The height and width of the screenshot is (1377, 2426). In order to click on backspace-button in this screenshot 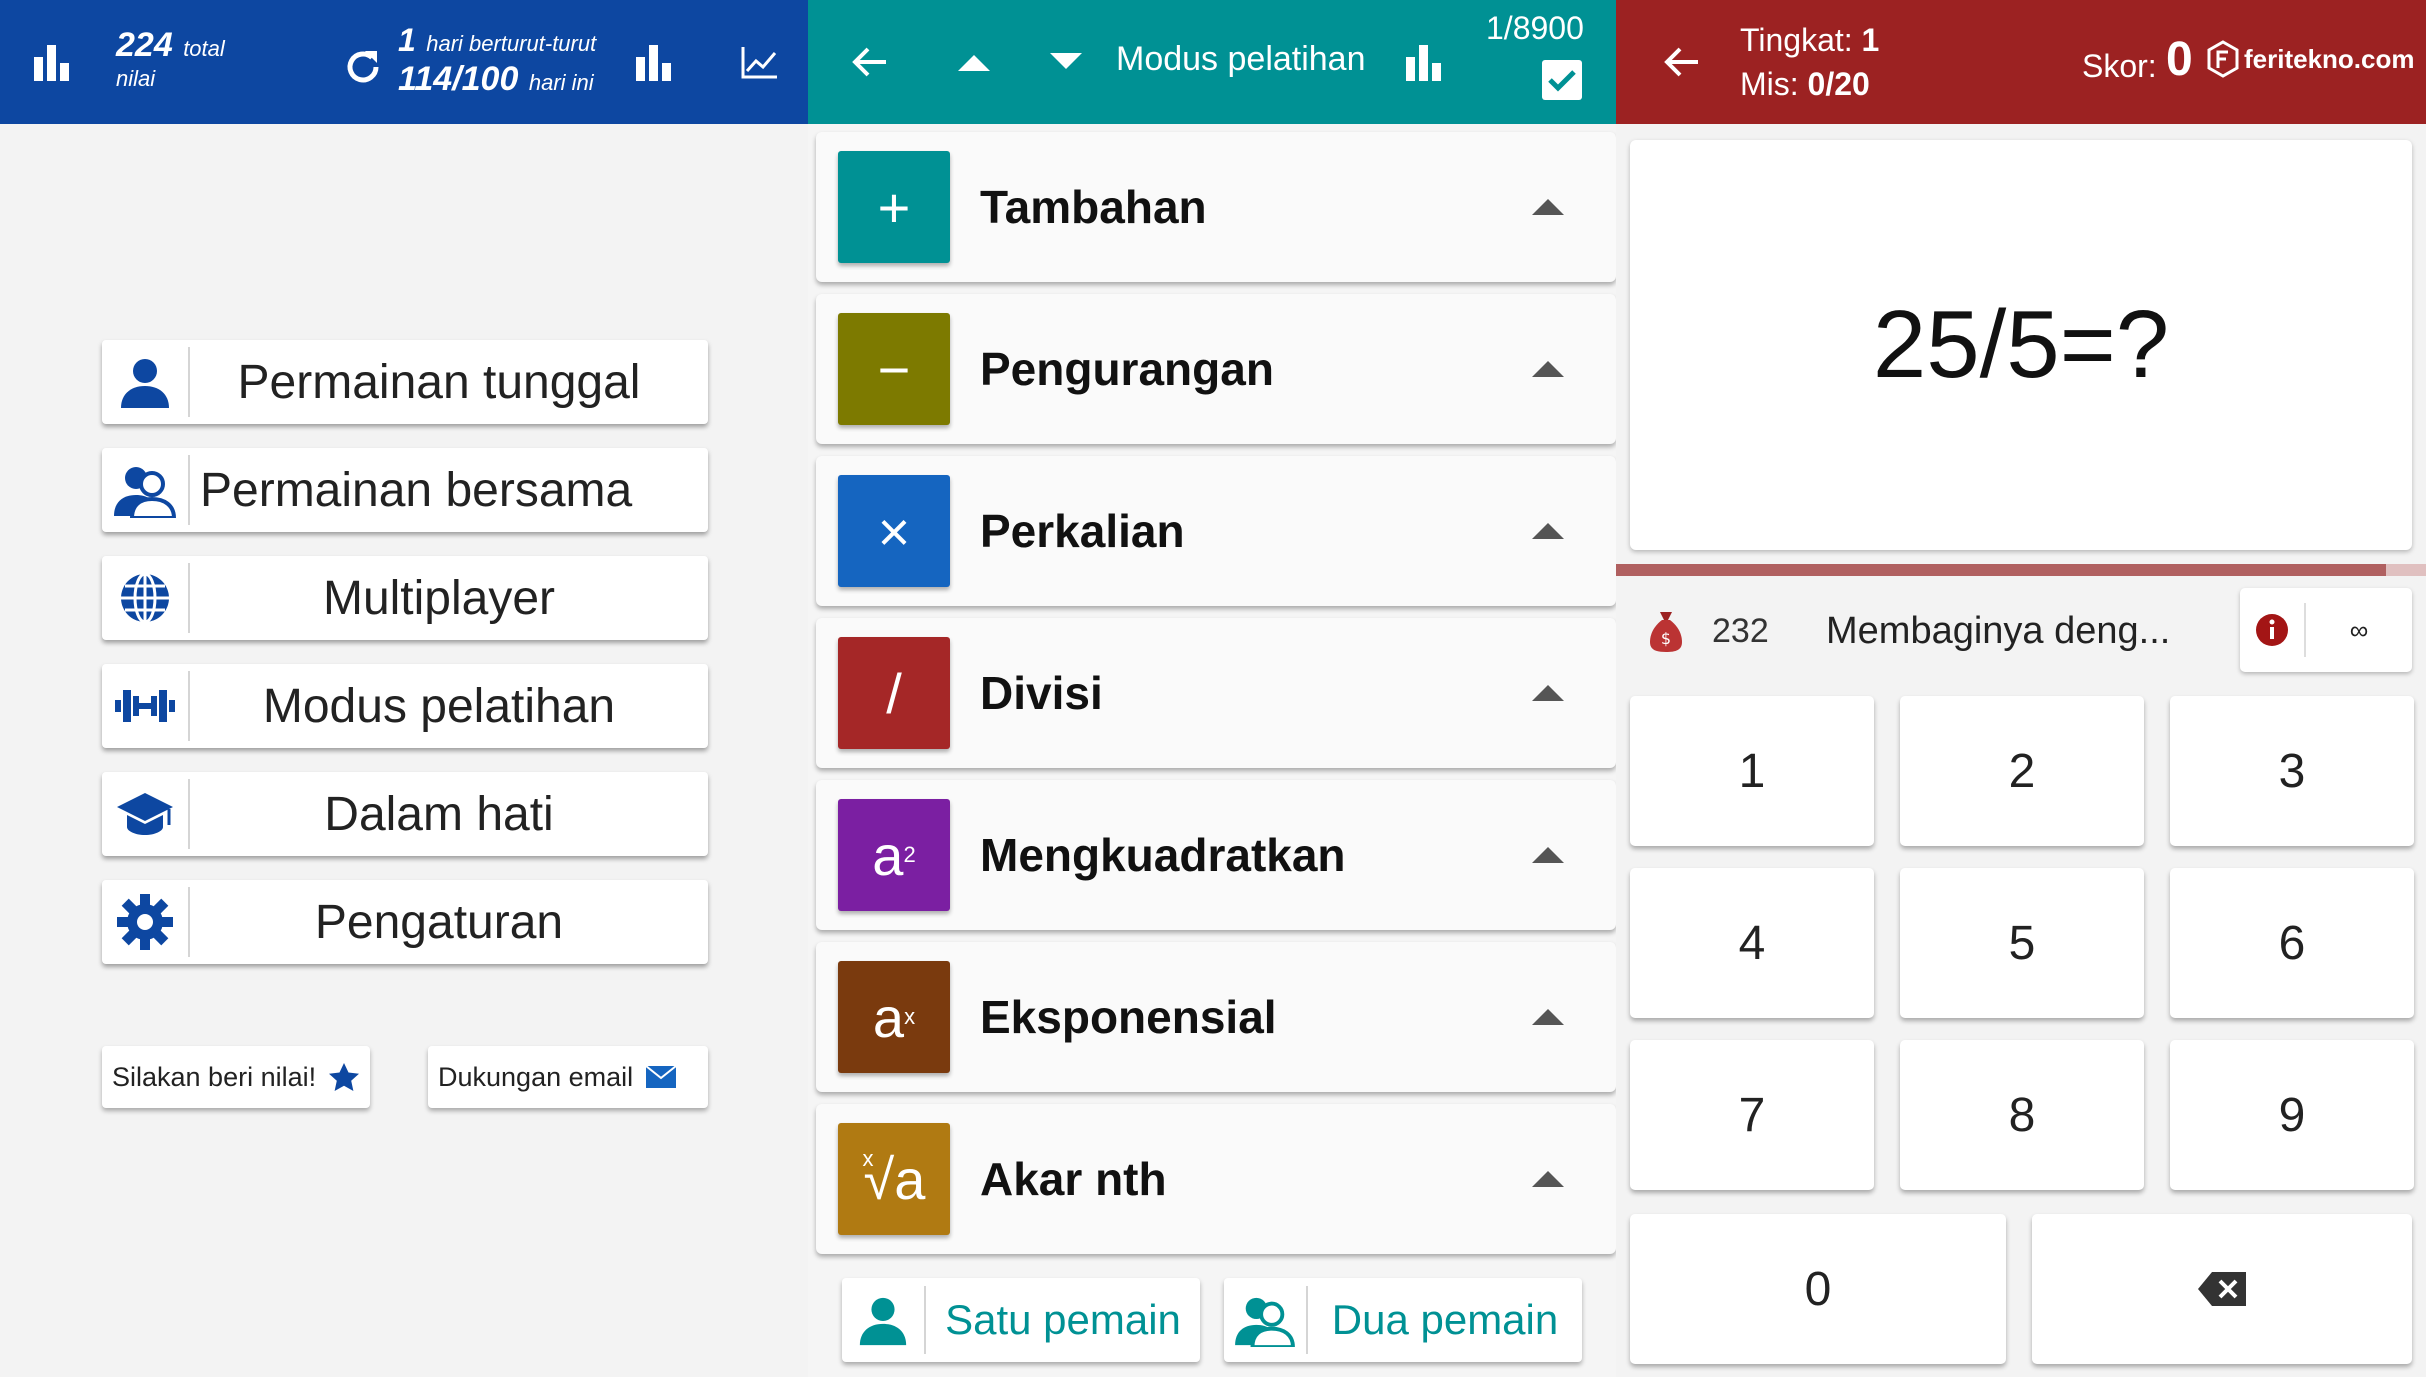, I will do `click(2222, 1289)`.